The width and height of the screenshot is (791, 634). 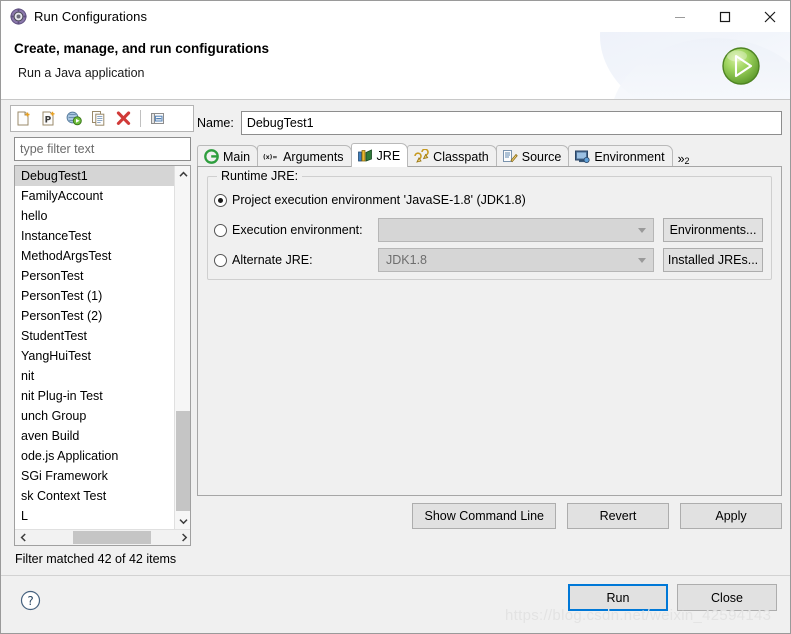 What do you see at coordinates (642, 230) in the screenshot?
I see `chevron-down-icon` at bounding box center [642, 230].